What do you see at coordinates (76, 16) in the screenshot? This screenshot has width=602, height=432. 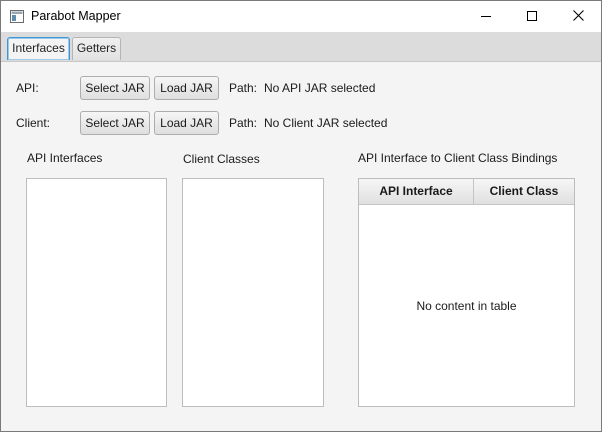 I see `window-title: Parabot Mapper` at bounding box center [76, 16].